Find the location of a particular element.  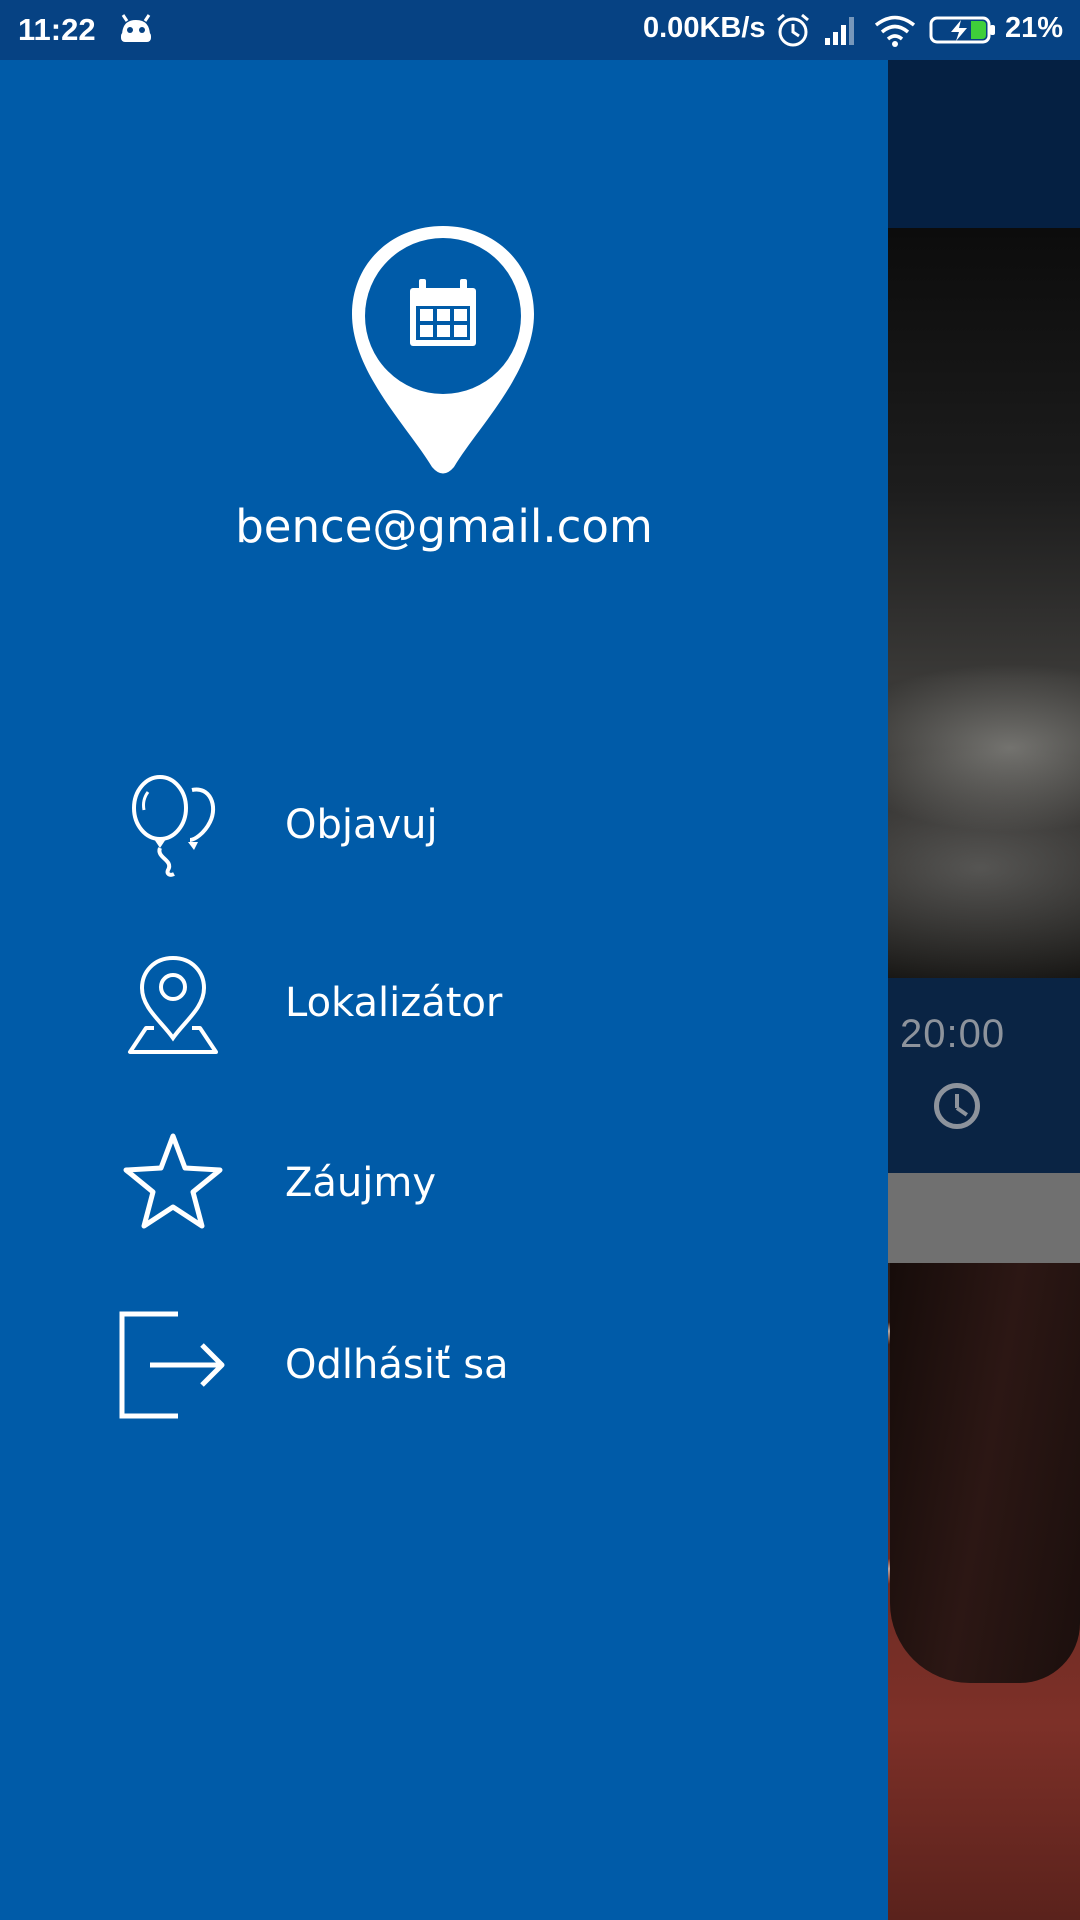

menu-label-zaujmy: Záujmy is located at coordinates (361, 1183).